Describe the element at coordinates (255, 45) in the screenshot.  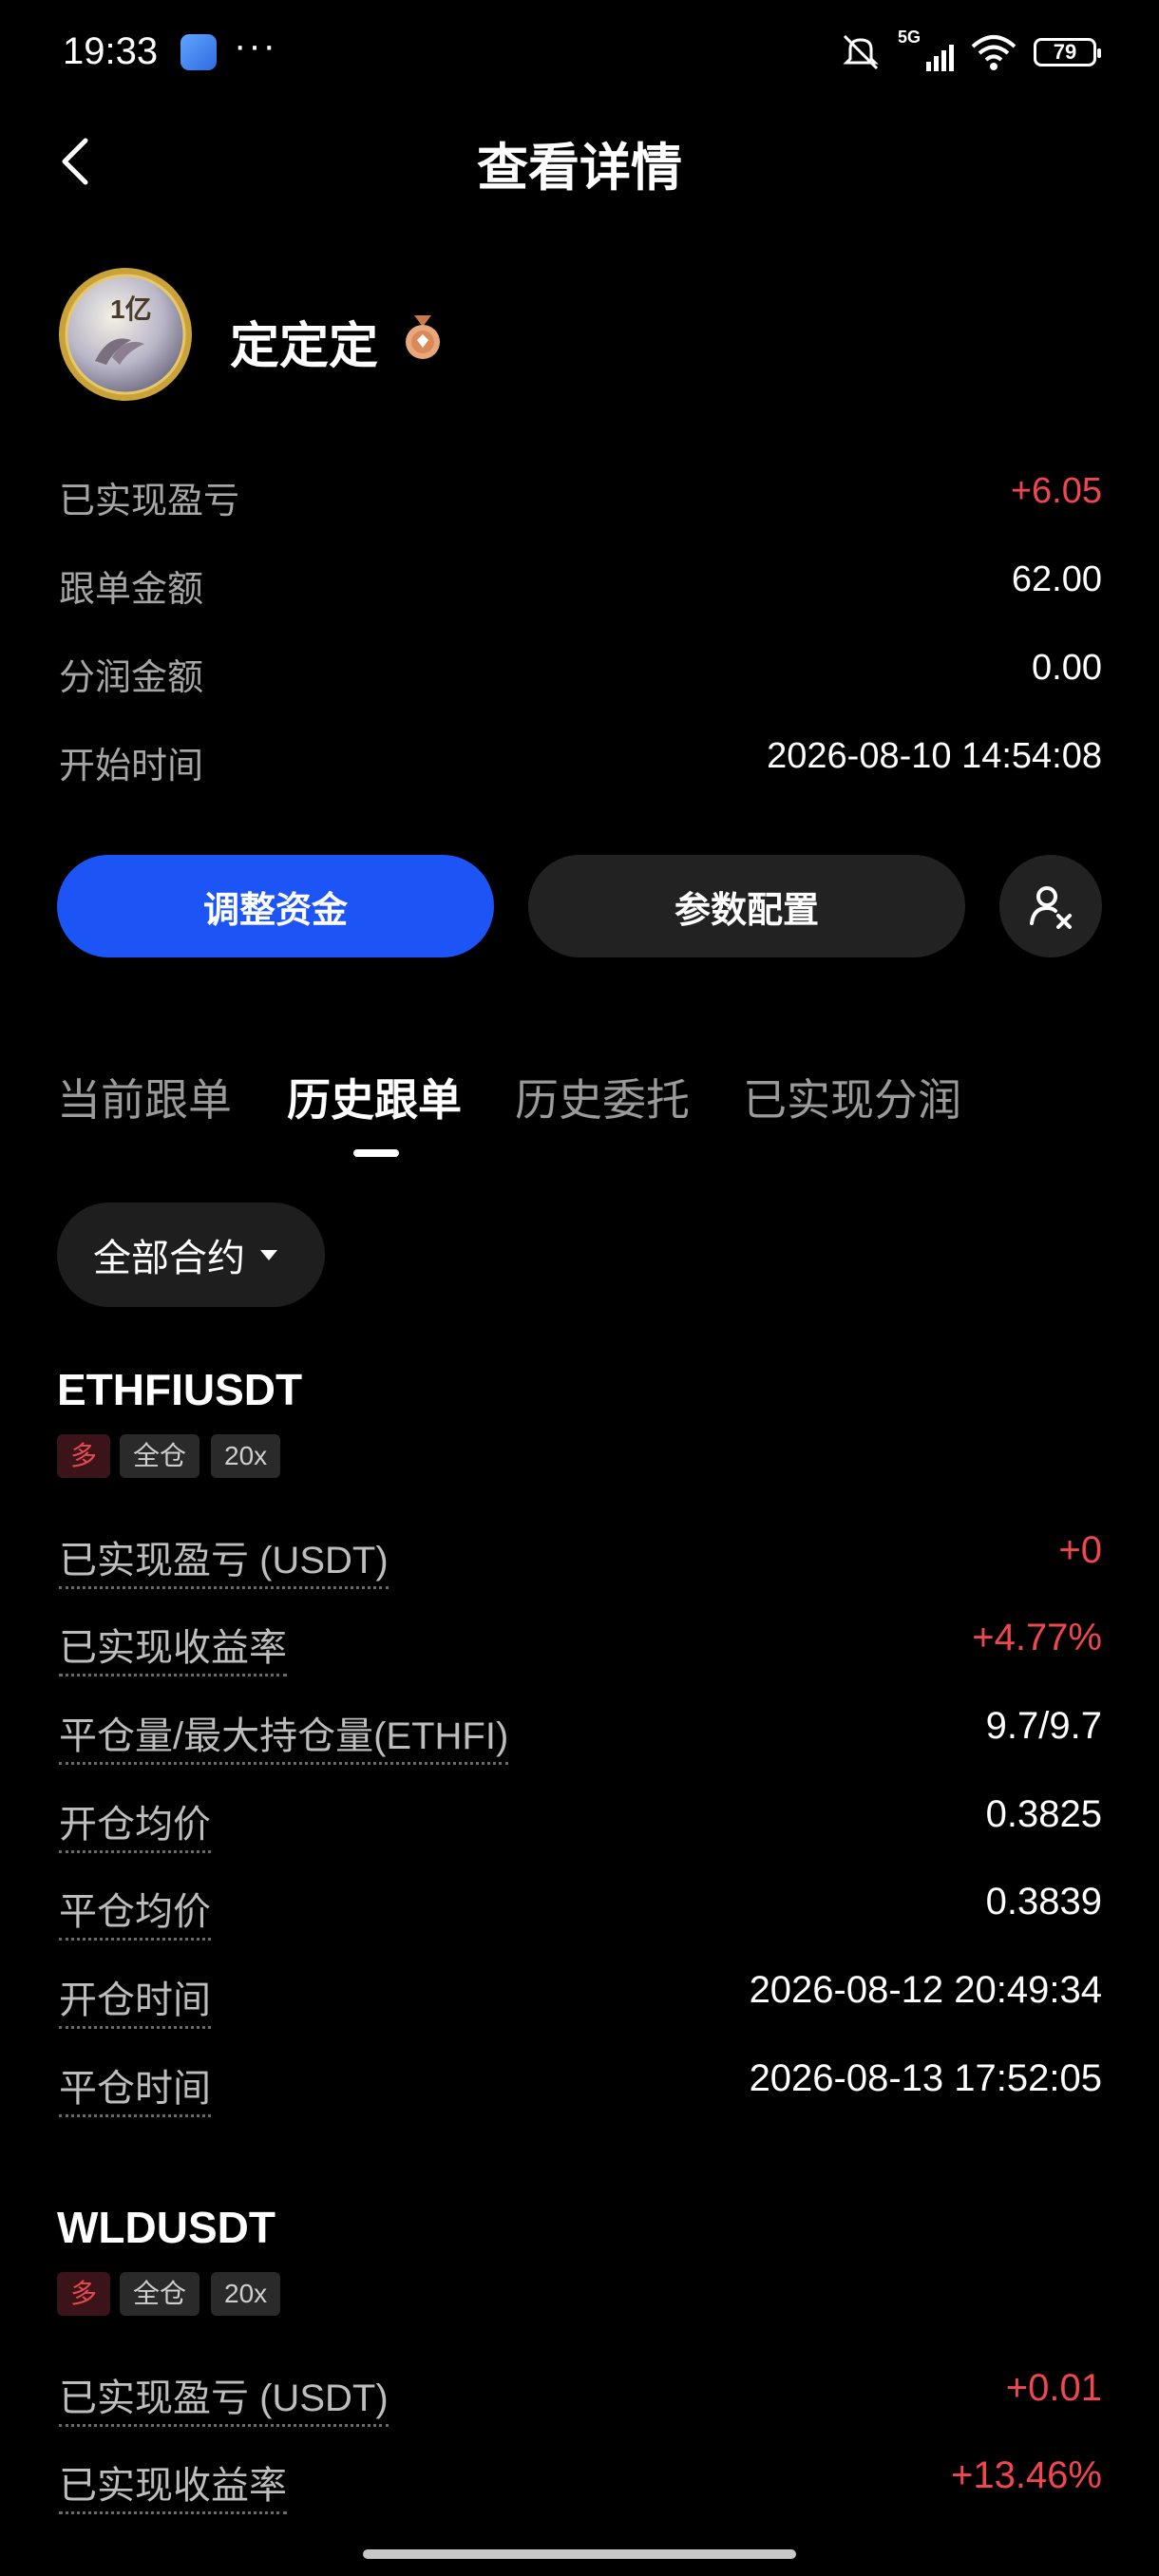
I see `more-notifications-icon: ···` at that location.